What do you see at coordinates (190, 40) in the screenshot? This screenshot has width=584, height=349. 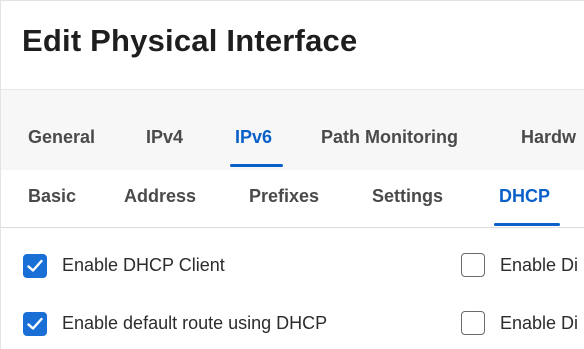 I see `dialog-title: Edit Physical Interface` at bounding box center [190, 40].